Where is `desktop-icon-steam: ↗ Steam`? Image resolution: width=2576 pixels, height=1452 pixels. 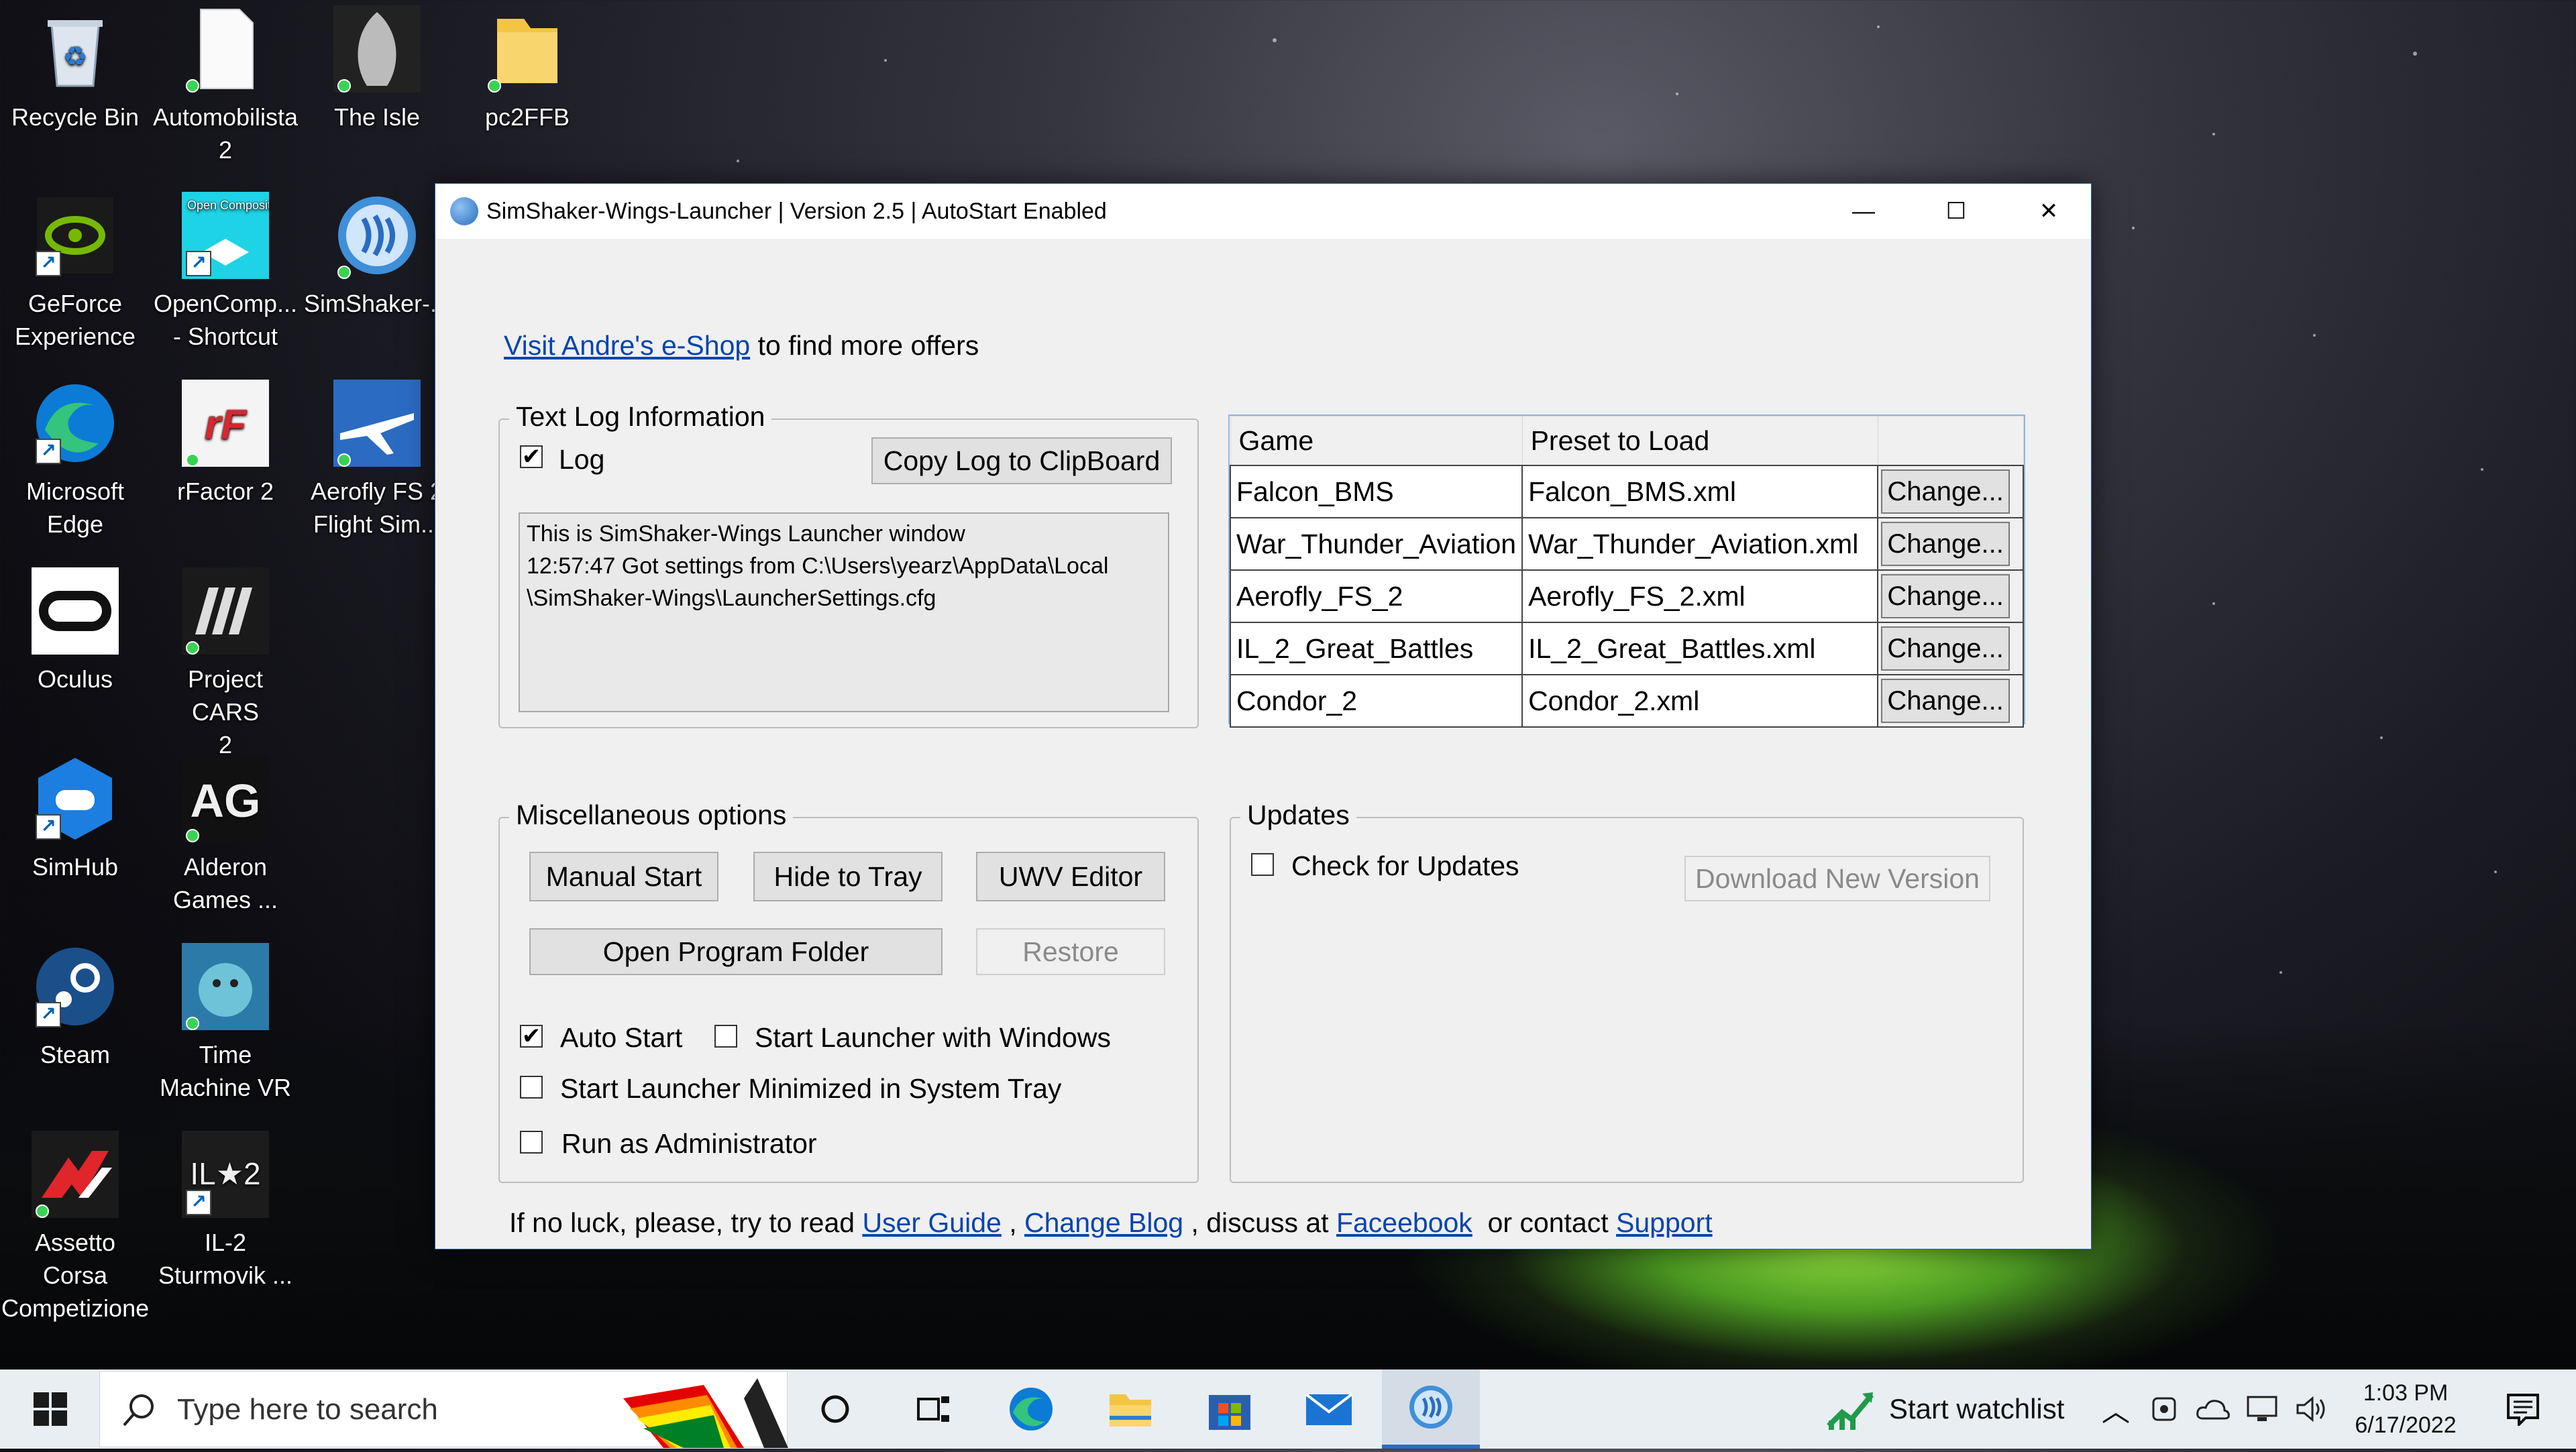 desktop-icon-steam: ↗ Steam is located at coordinates (75, 1007).